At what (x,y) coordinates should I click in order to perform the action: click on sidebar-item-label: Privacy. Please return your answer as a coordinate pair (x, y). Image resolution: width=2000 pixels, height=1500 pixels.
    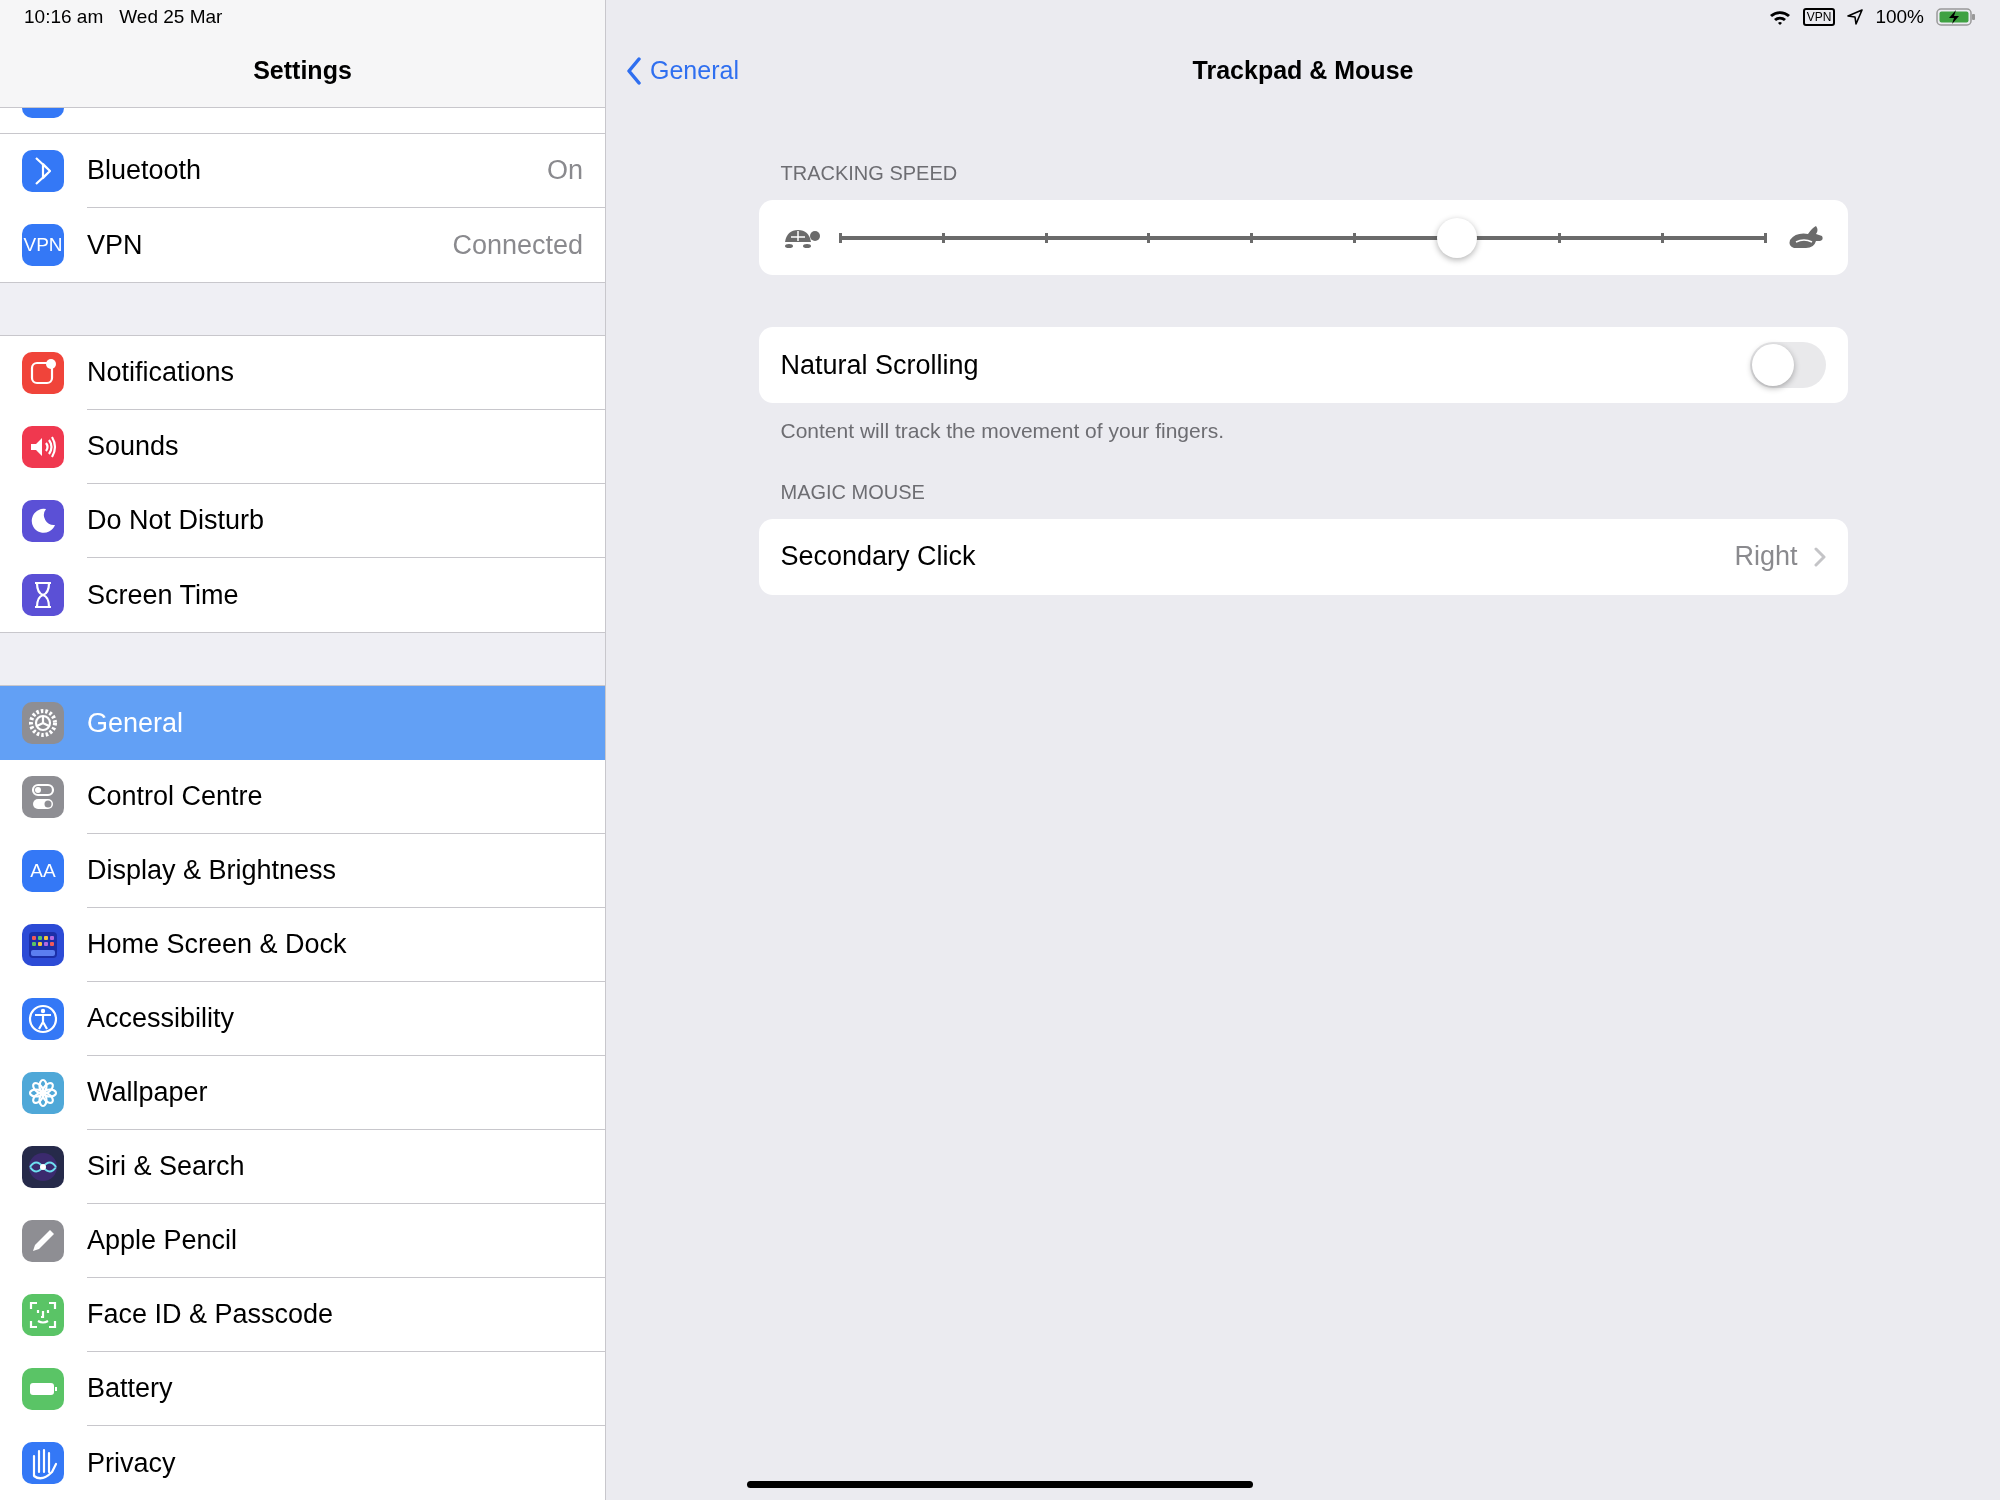
    Looking at the image, I should click on (131, 1463).